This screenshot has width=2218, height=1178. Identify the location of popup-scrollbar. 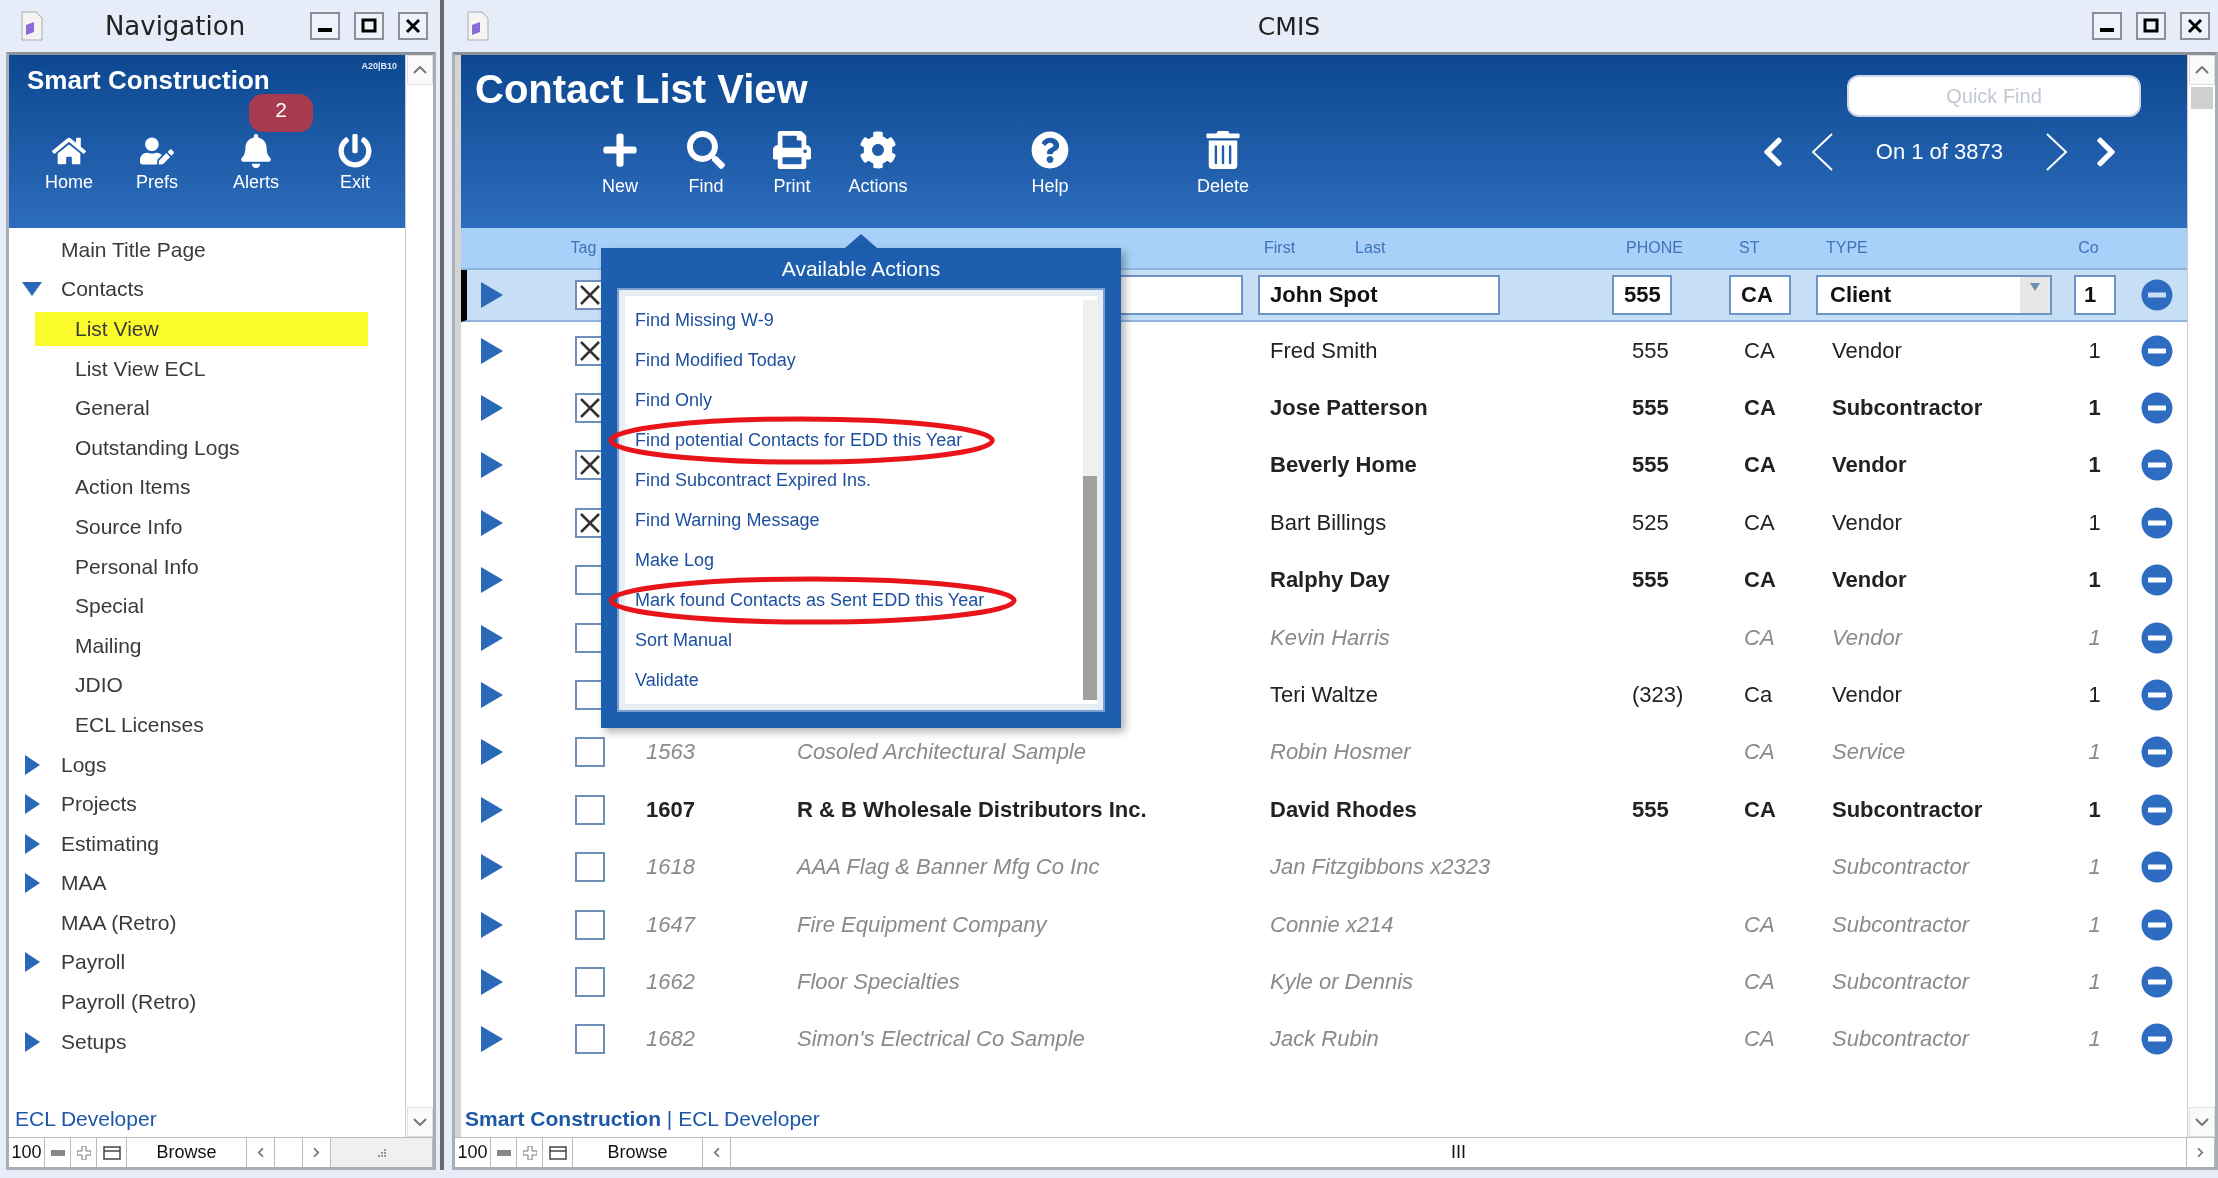
(1090, 500).